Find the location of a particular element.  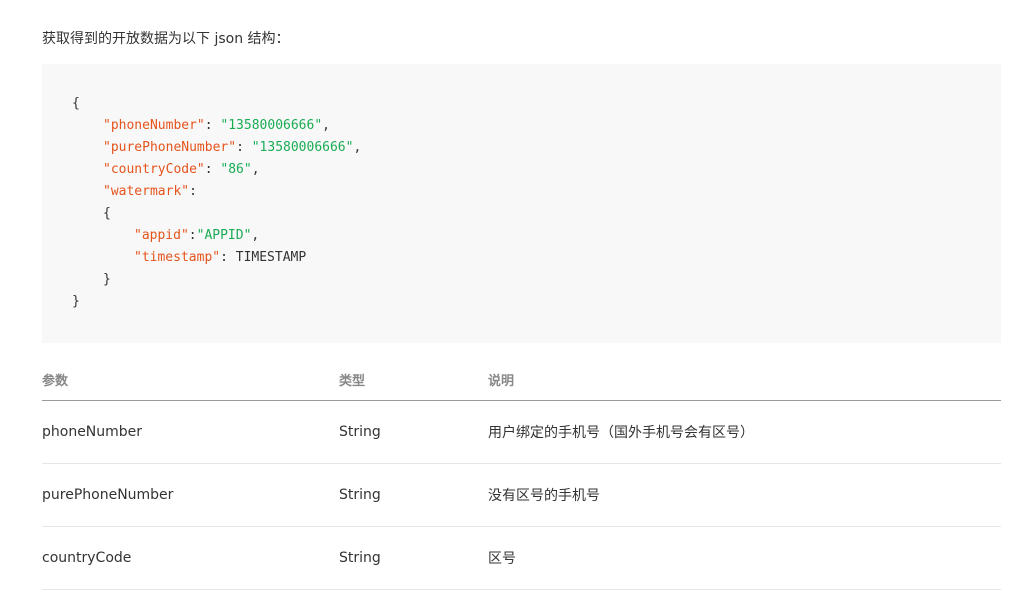

table-header-row: 参数 类型 说明 is located at coordinates (521, 379).